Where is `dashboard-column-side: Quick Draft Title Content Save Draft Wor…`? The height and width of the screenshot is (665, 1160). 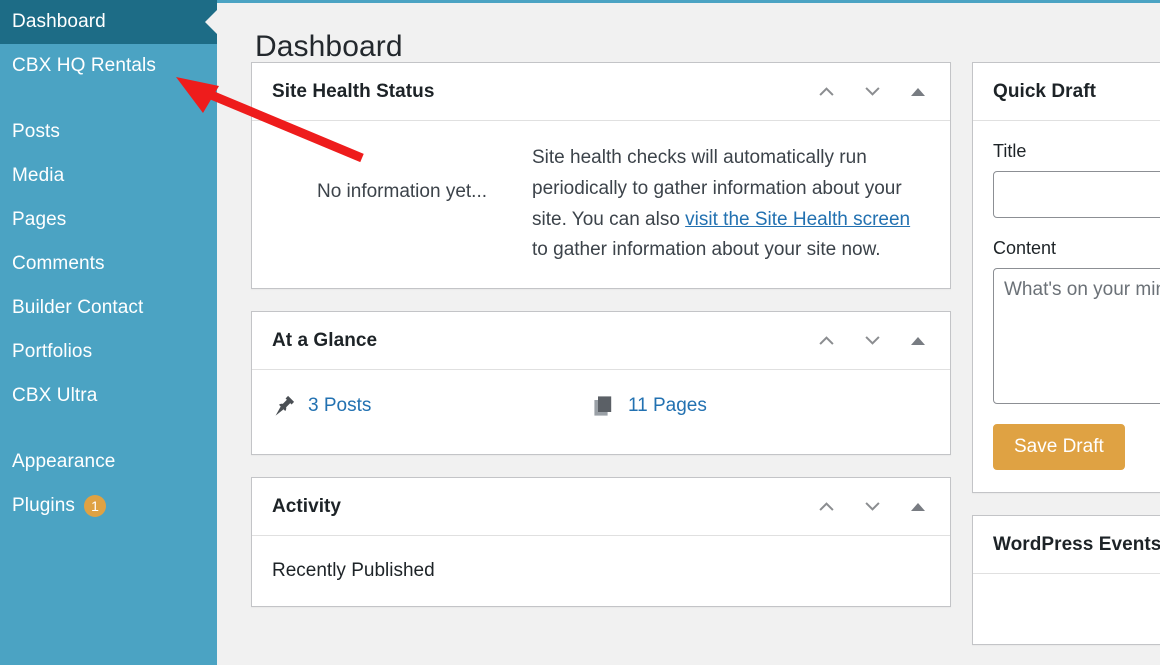 dashboard-column-side: Quick Draft Title Content Save Draft Wor… is located at coordinates (1066, 363).